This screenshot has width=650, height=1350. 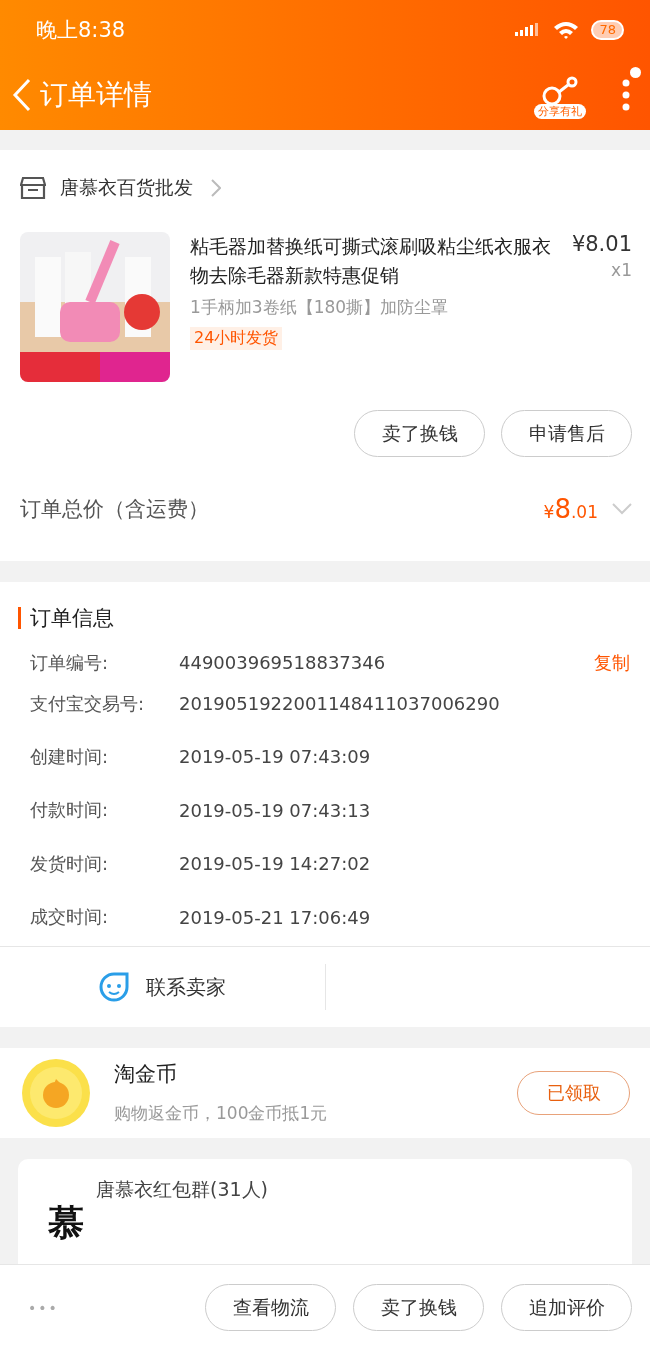 What do you see at coordinates (70, 756) in the screenshot?
I see `info-label: 创建时间:` at bounding box center [70, 756].